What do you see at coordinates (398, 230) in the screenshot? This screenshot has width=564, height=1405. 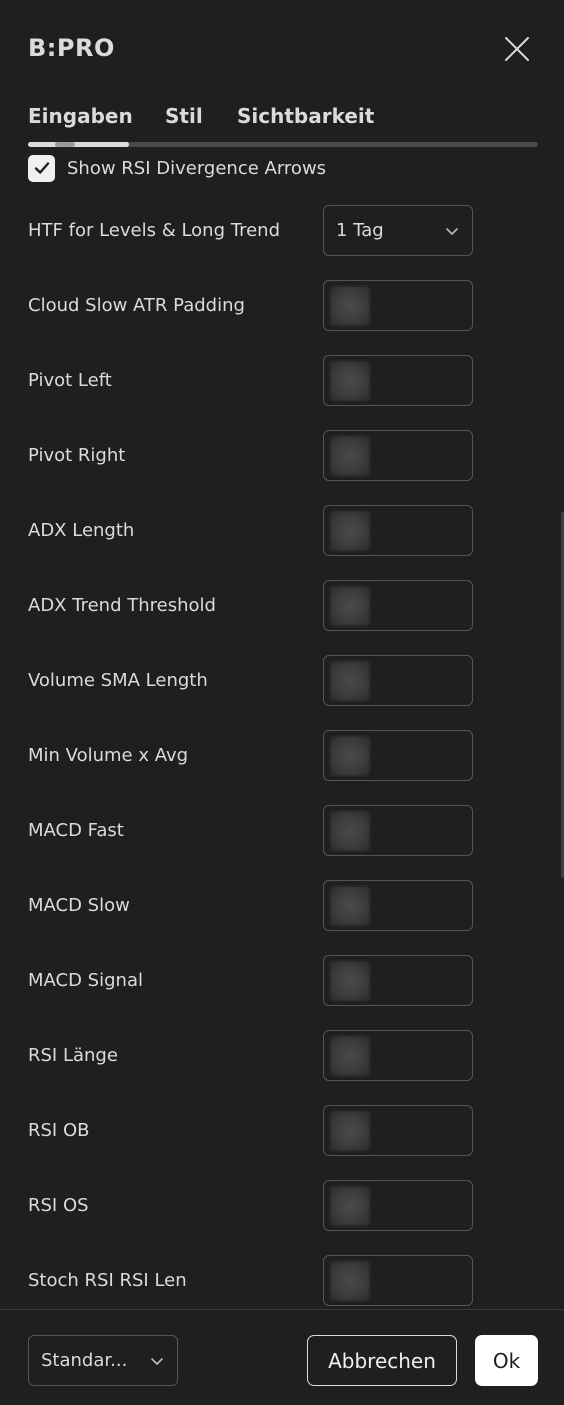 I see `htf-select: 1 Tag` at bounding box center [398, 230].